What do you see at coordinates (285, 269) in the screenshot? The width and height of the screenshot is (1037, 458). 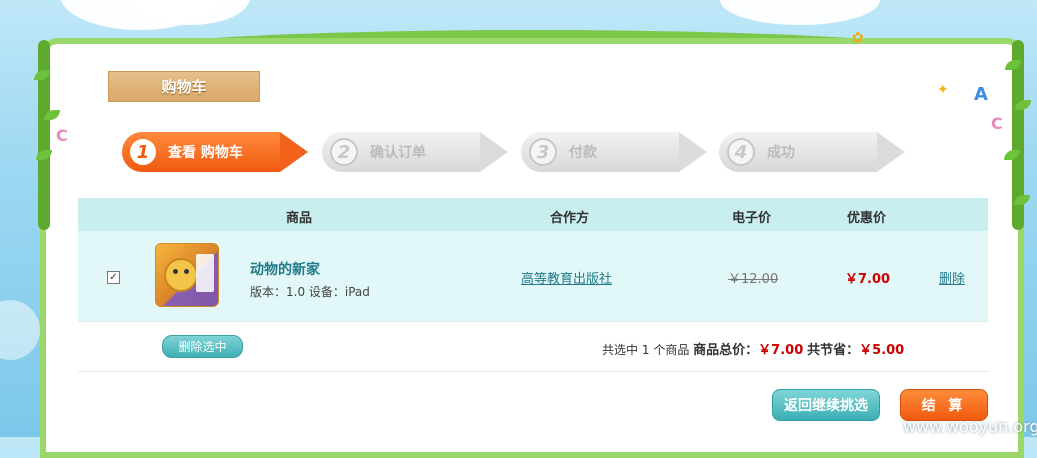 I see `product-name: 动物的新家` at bounding box center [285, 269].